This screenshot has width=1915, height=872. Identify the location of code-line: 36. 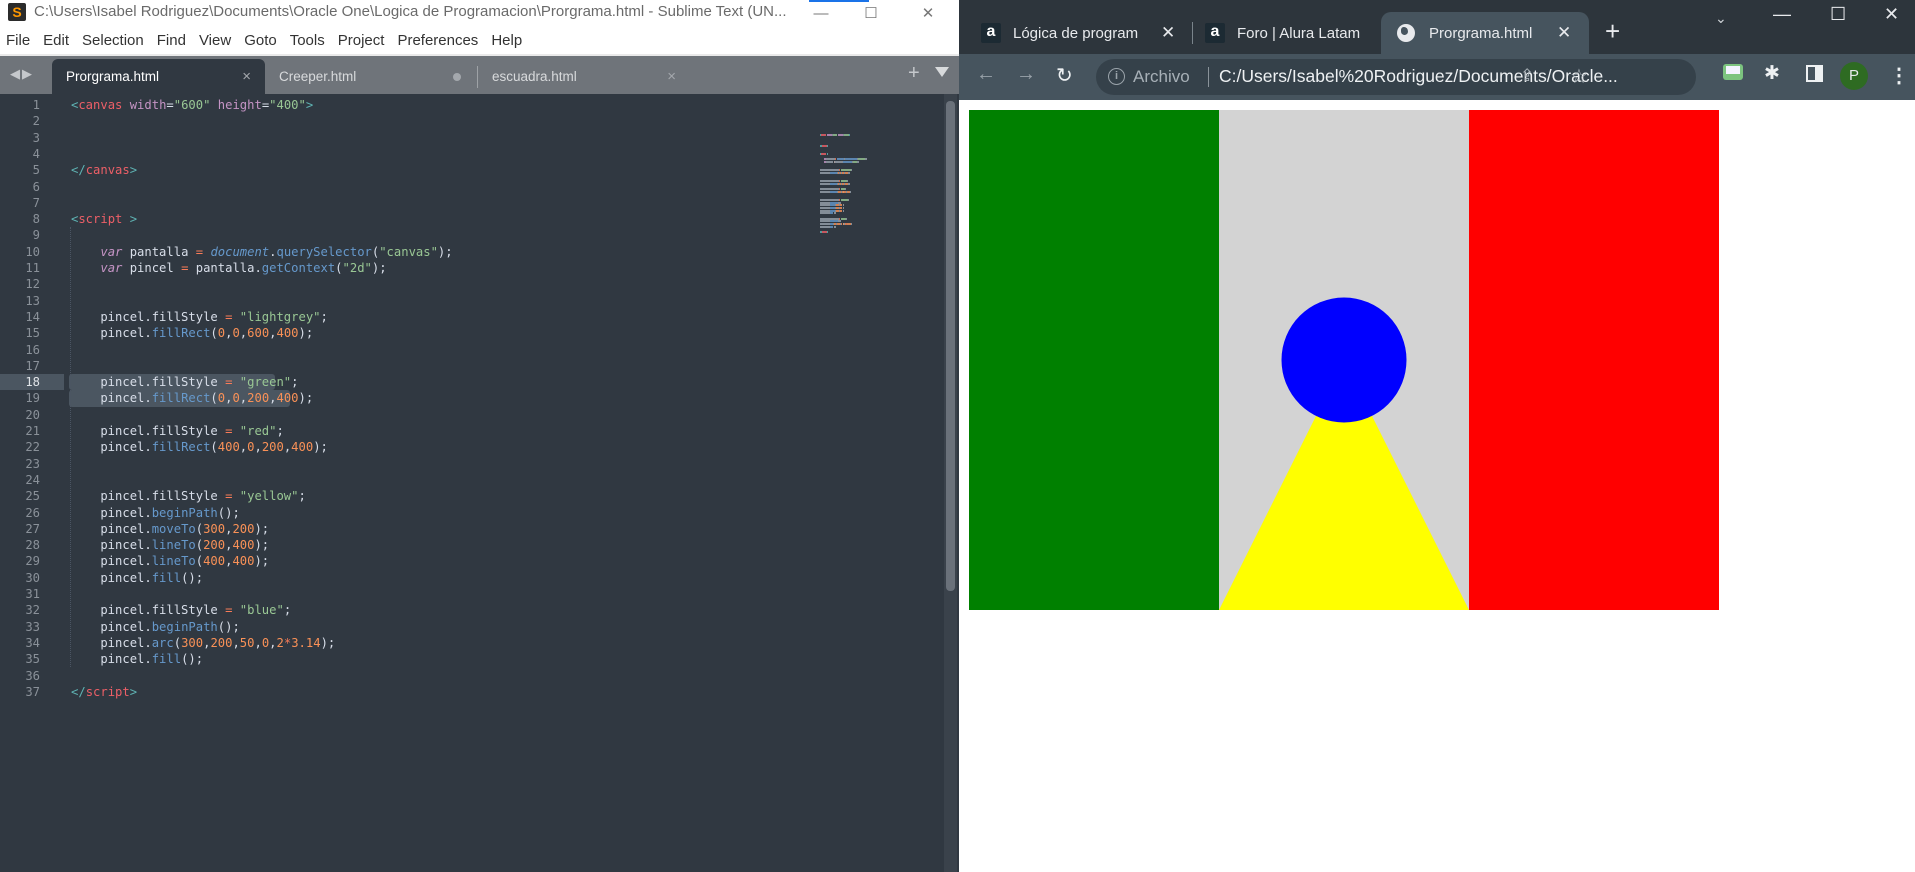
(470, 676).